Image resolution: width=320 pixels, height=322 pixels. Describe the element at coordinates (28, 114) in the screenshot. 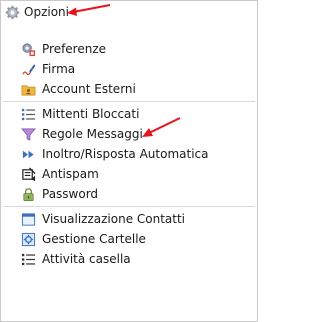

I see `blocked-list-icon` at that location.